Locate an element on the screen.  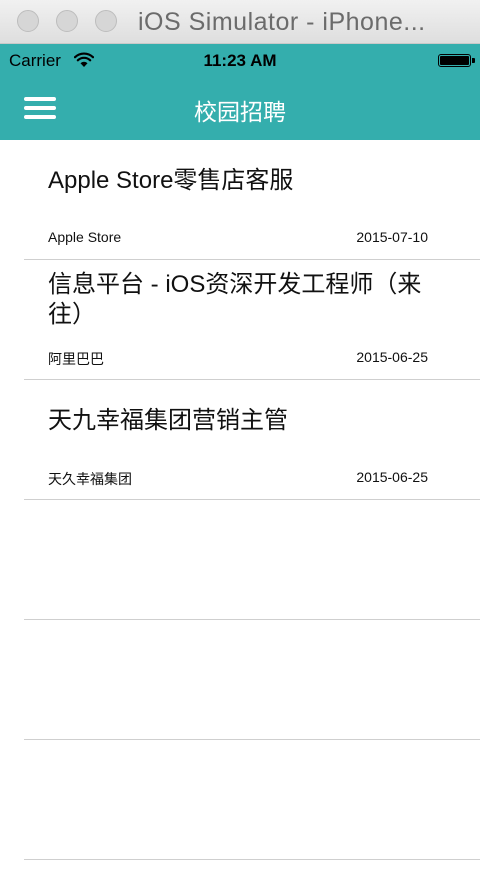
post-date: 2015-07-10 is located at coordinates (392, 237).